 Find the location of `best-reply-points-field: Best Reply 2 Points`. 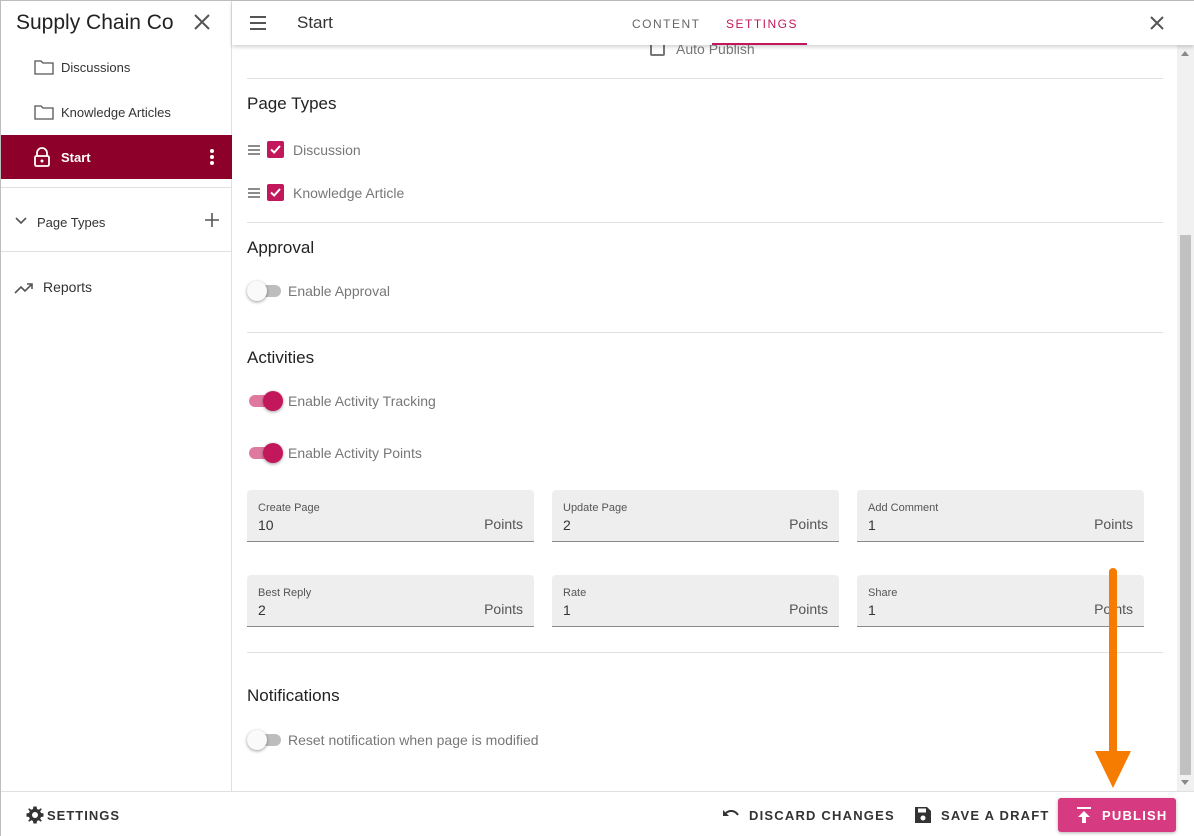

best-reply-points-field: Best Reply 2 Points is located at coordinates (390, 601).